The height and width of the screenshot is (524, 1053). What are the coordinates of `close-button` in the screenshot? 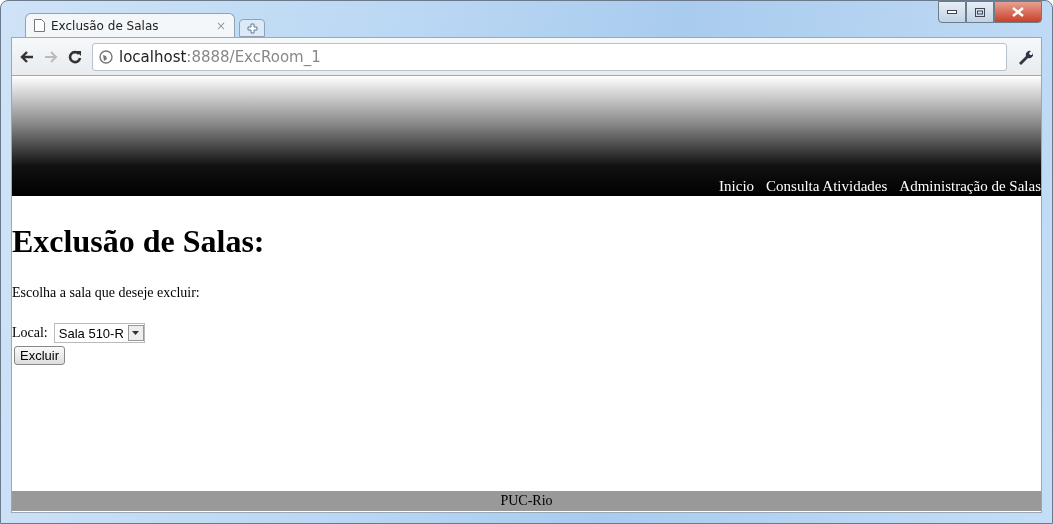 It's located at (1018, 12).